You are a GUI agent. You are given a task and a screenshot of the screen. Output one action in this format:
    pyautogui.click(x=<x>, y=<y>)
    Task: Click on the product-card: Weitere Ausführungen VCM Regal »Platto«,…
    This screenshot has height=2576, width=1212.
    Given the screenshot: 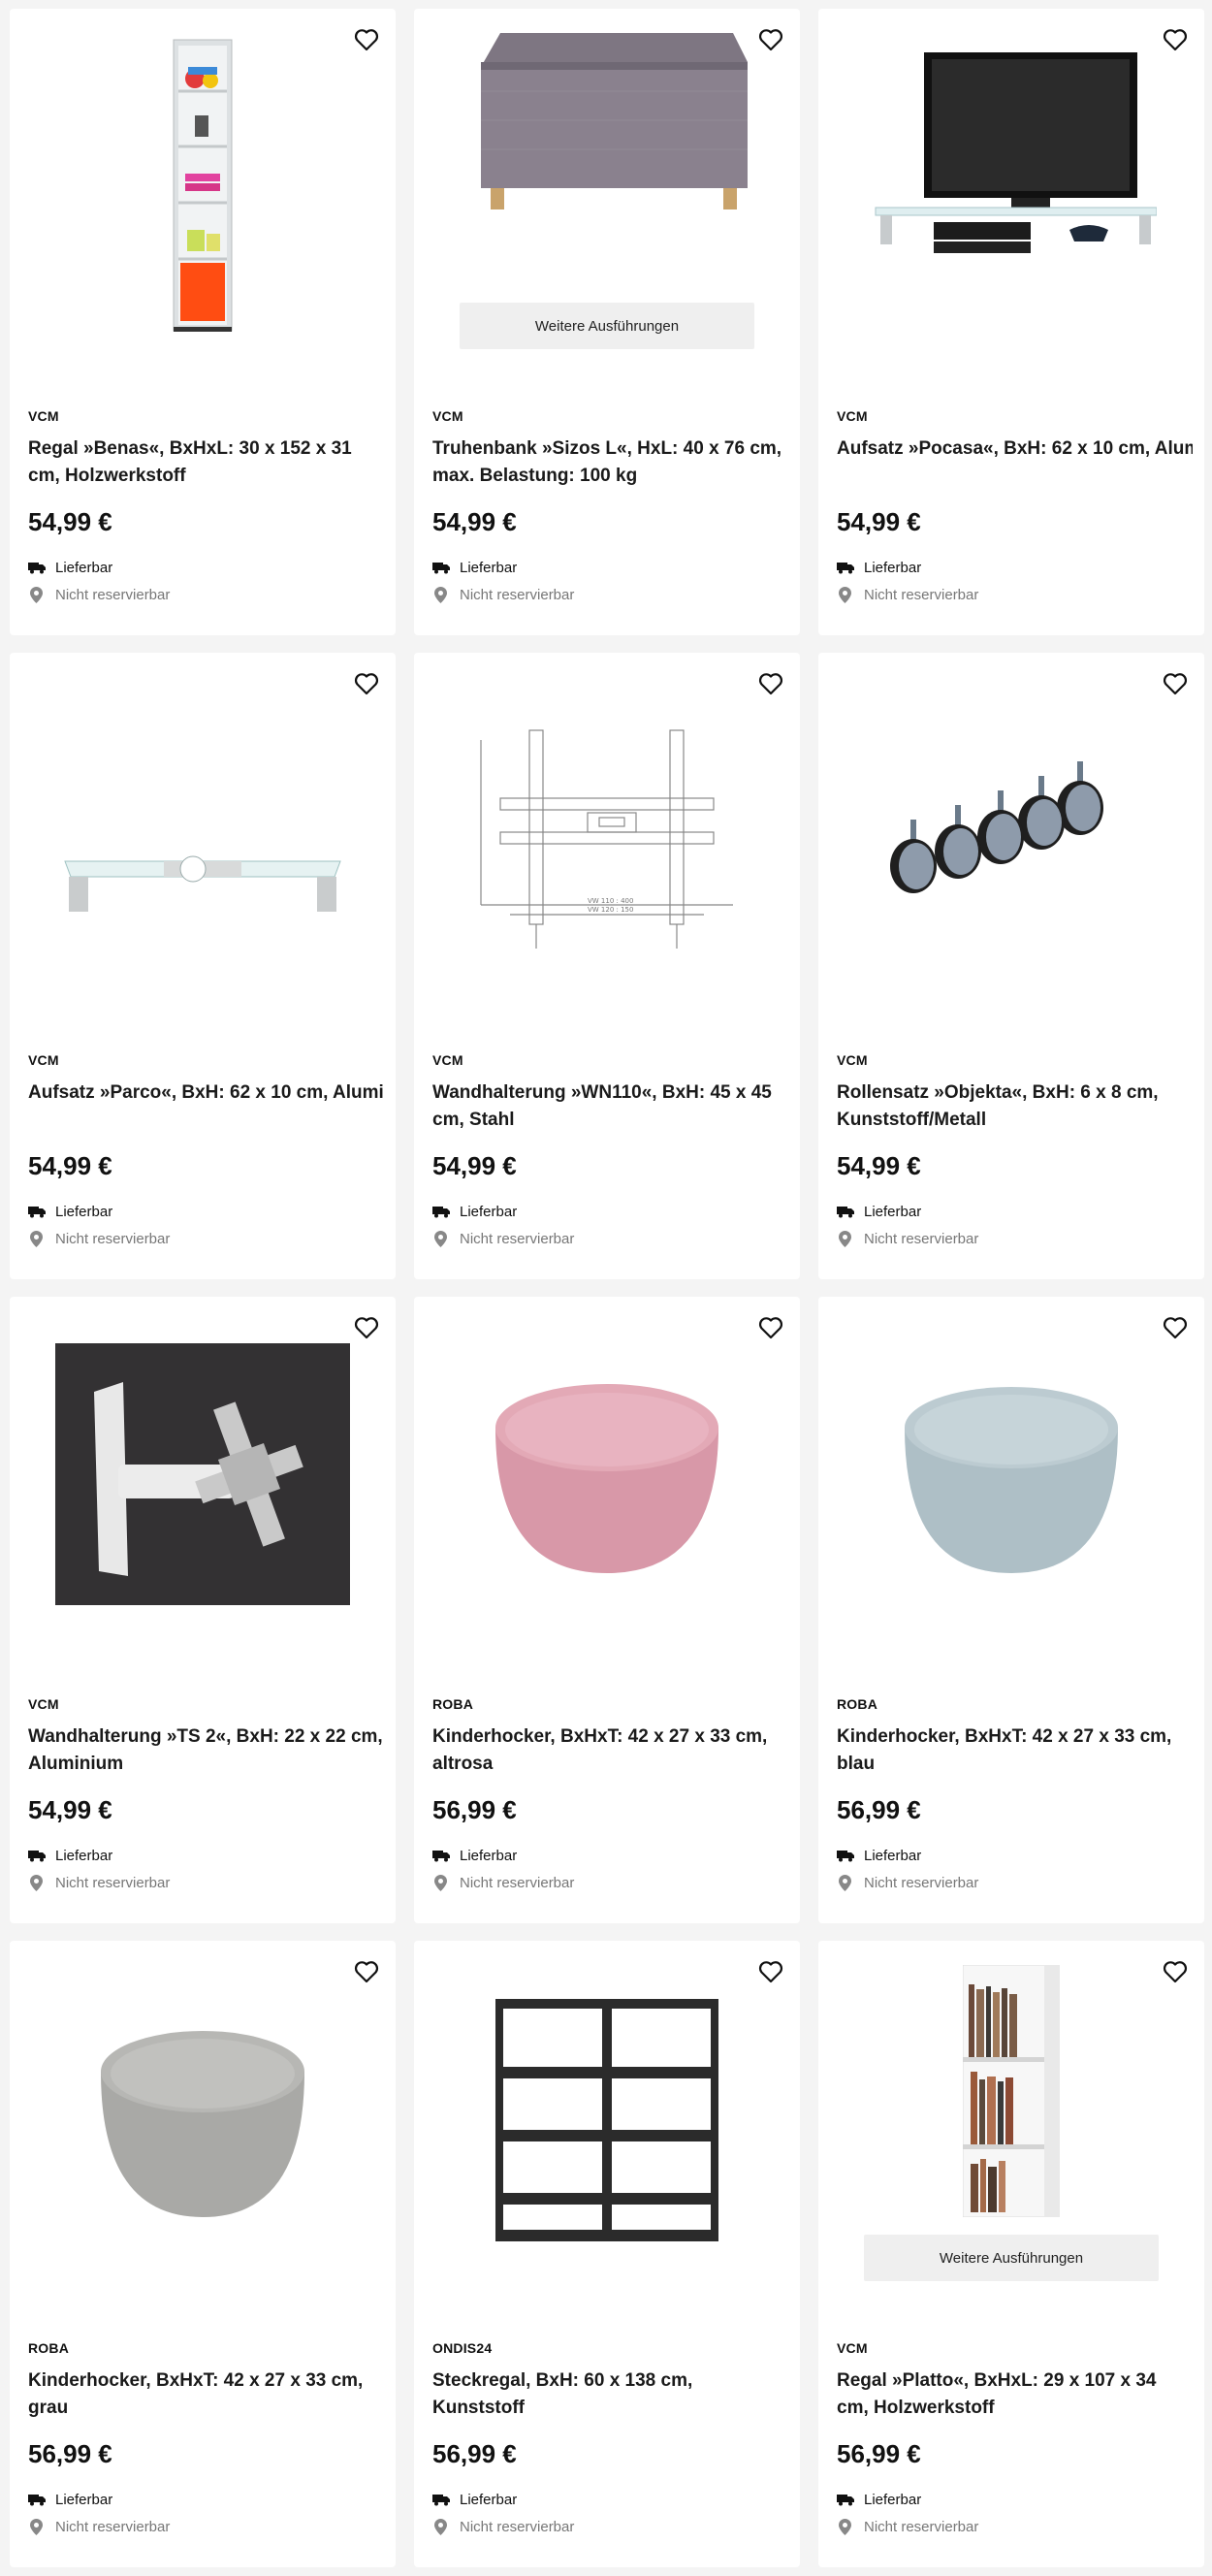 What is the action you would take?
    pyautogui.click(x=1011, y=2254)
    